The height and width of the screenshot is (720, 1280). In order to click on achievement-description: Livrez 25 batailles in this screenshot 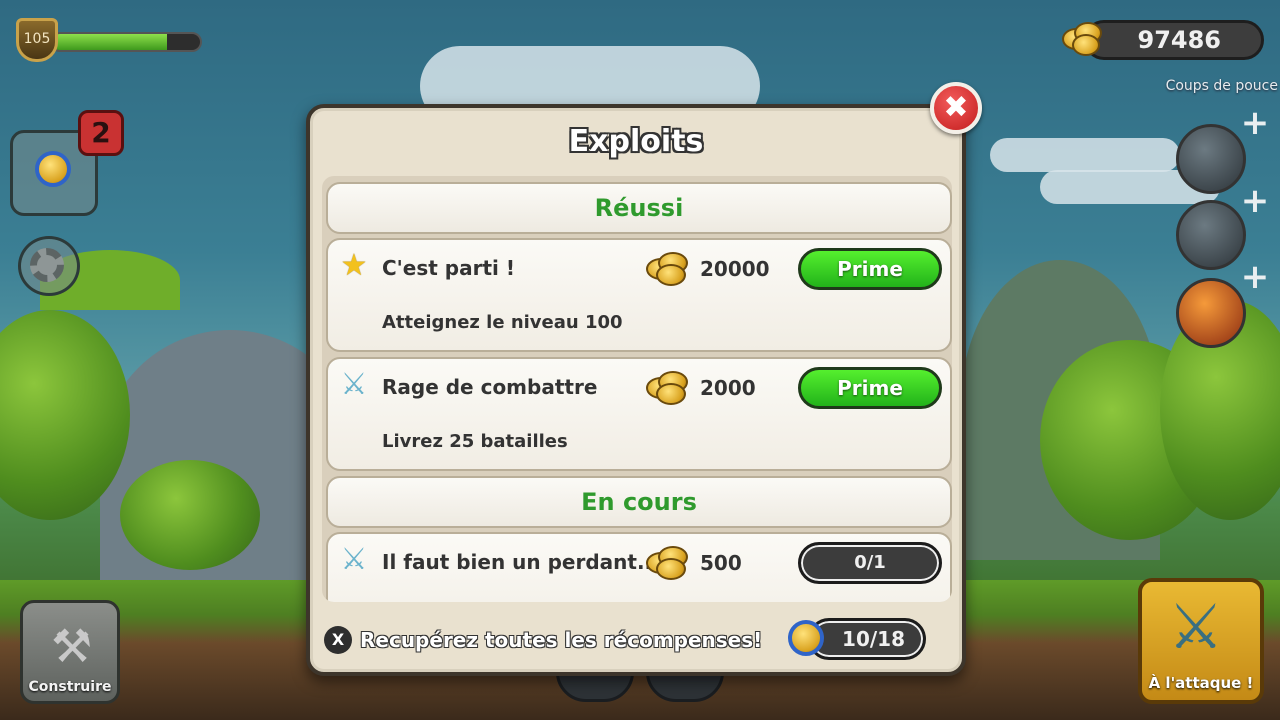, I will do `click(475, 441)`.